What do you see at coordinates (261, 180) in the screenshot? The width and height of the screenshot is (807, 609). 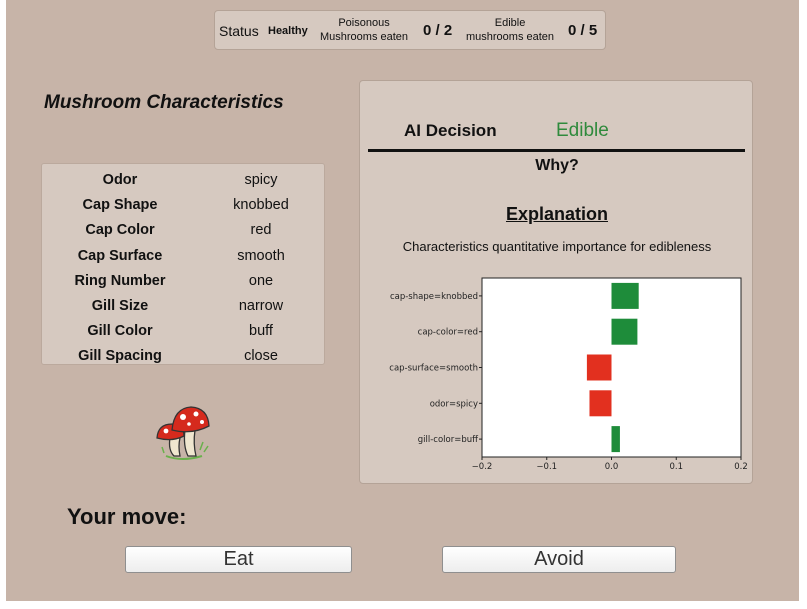 I see `characteristic-value: spicy` at bounding box center [261, 180].